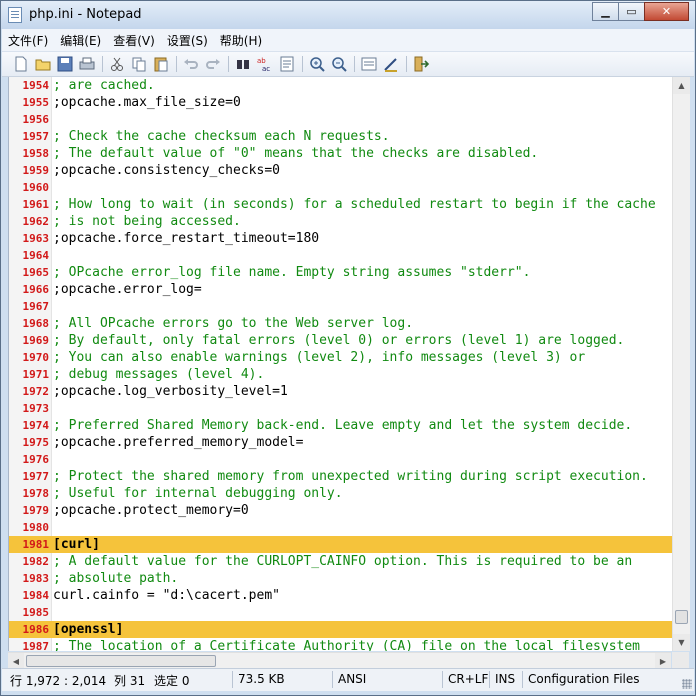  Describe the element at coordinates (80, 40) in the screenshot. I see `menu-edit: 编辑(E)` at that location.